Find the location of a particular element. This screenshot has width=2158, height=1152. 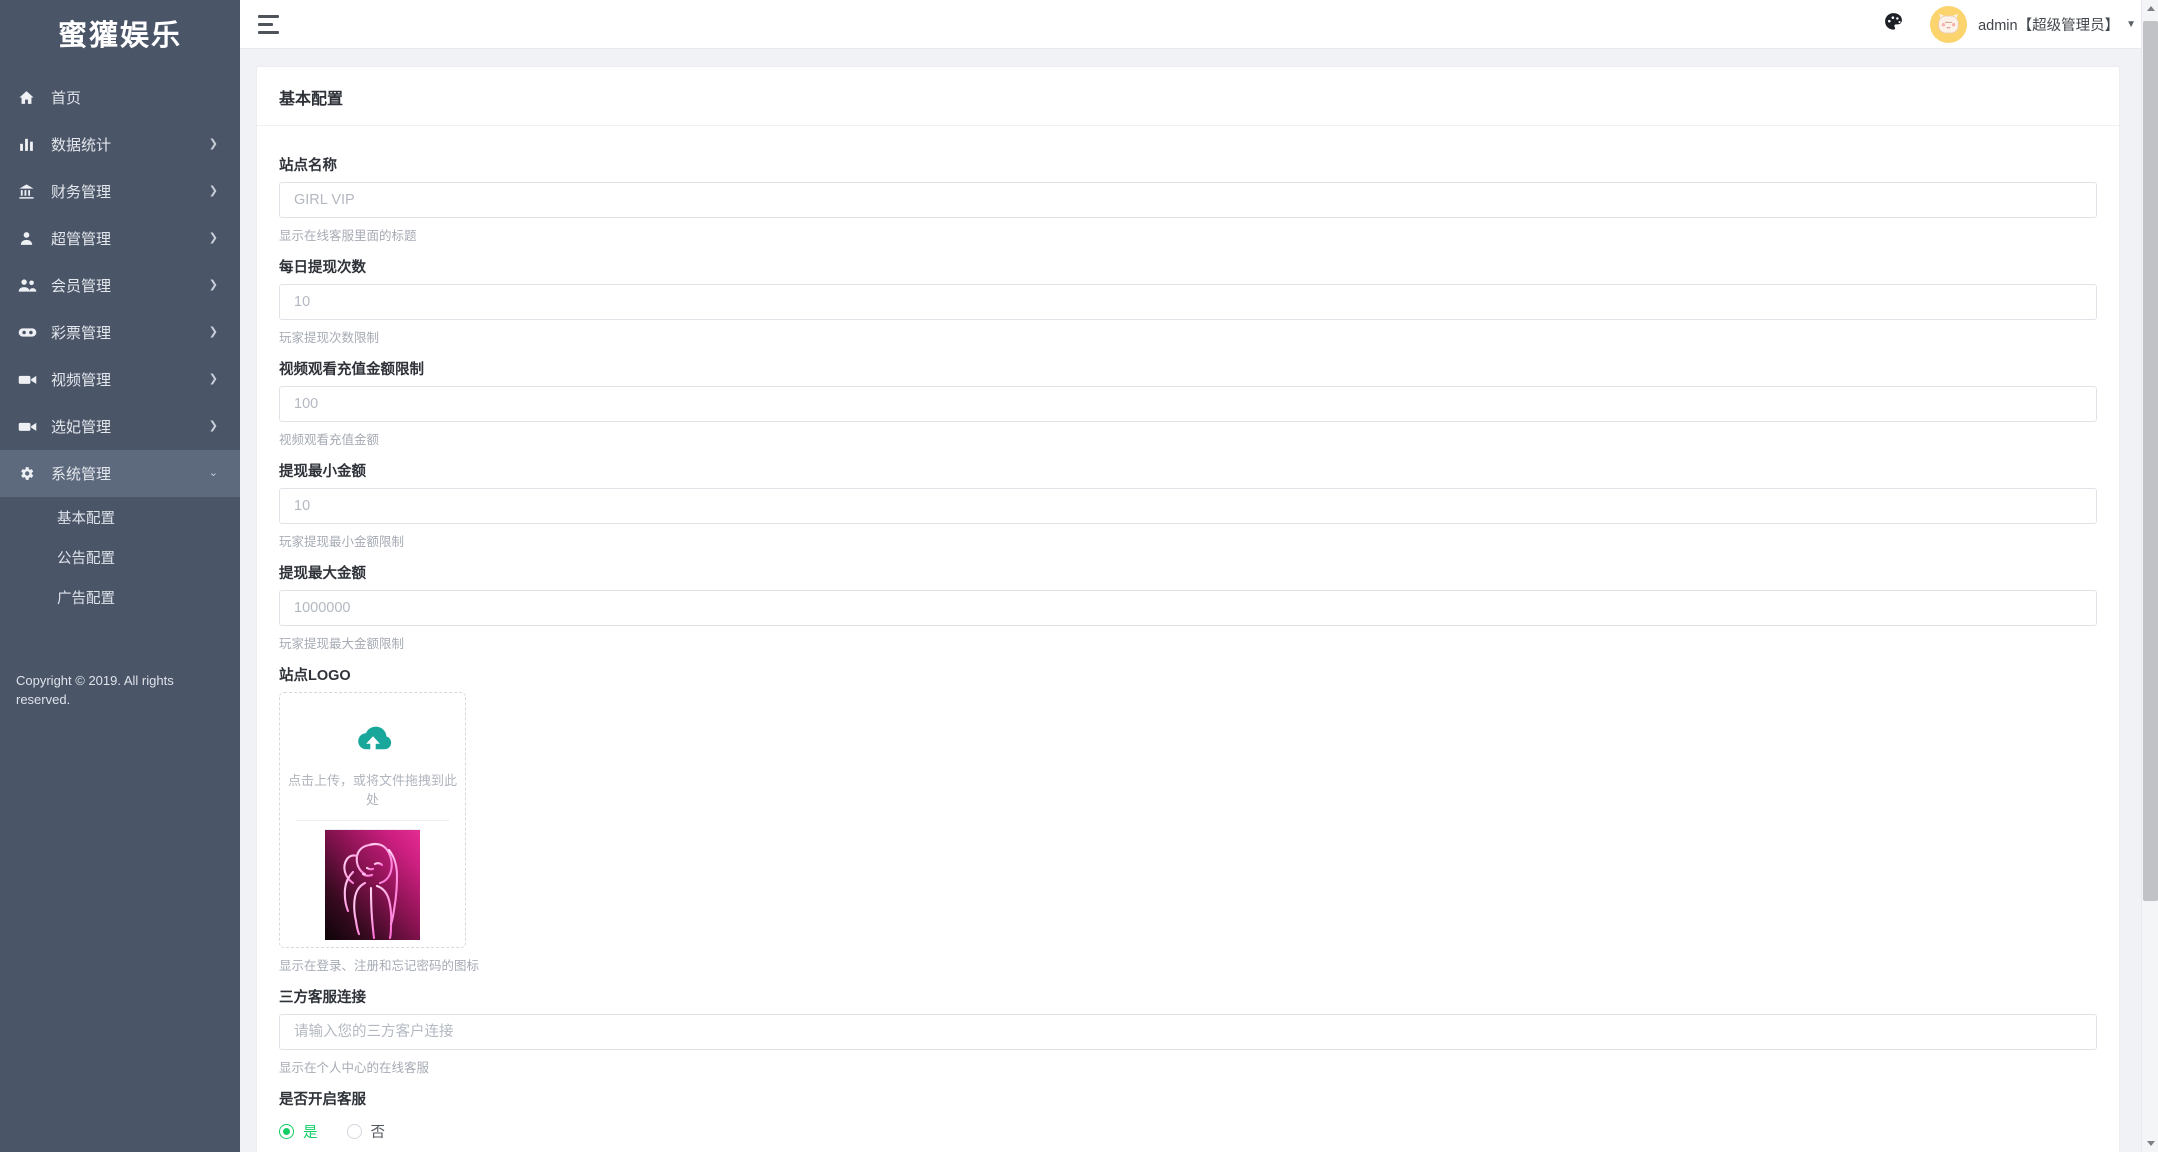

logo-upload-dropzone: 点击上传，或将文件拖拽到此处 is located at coordinates (372, 820).